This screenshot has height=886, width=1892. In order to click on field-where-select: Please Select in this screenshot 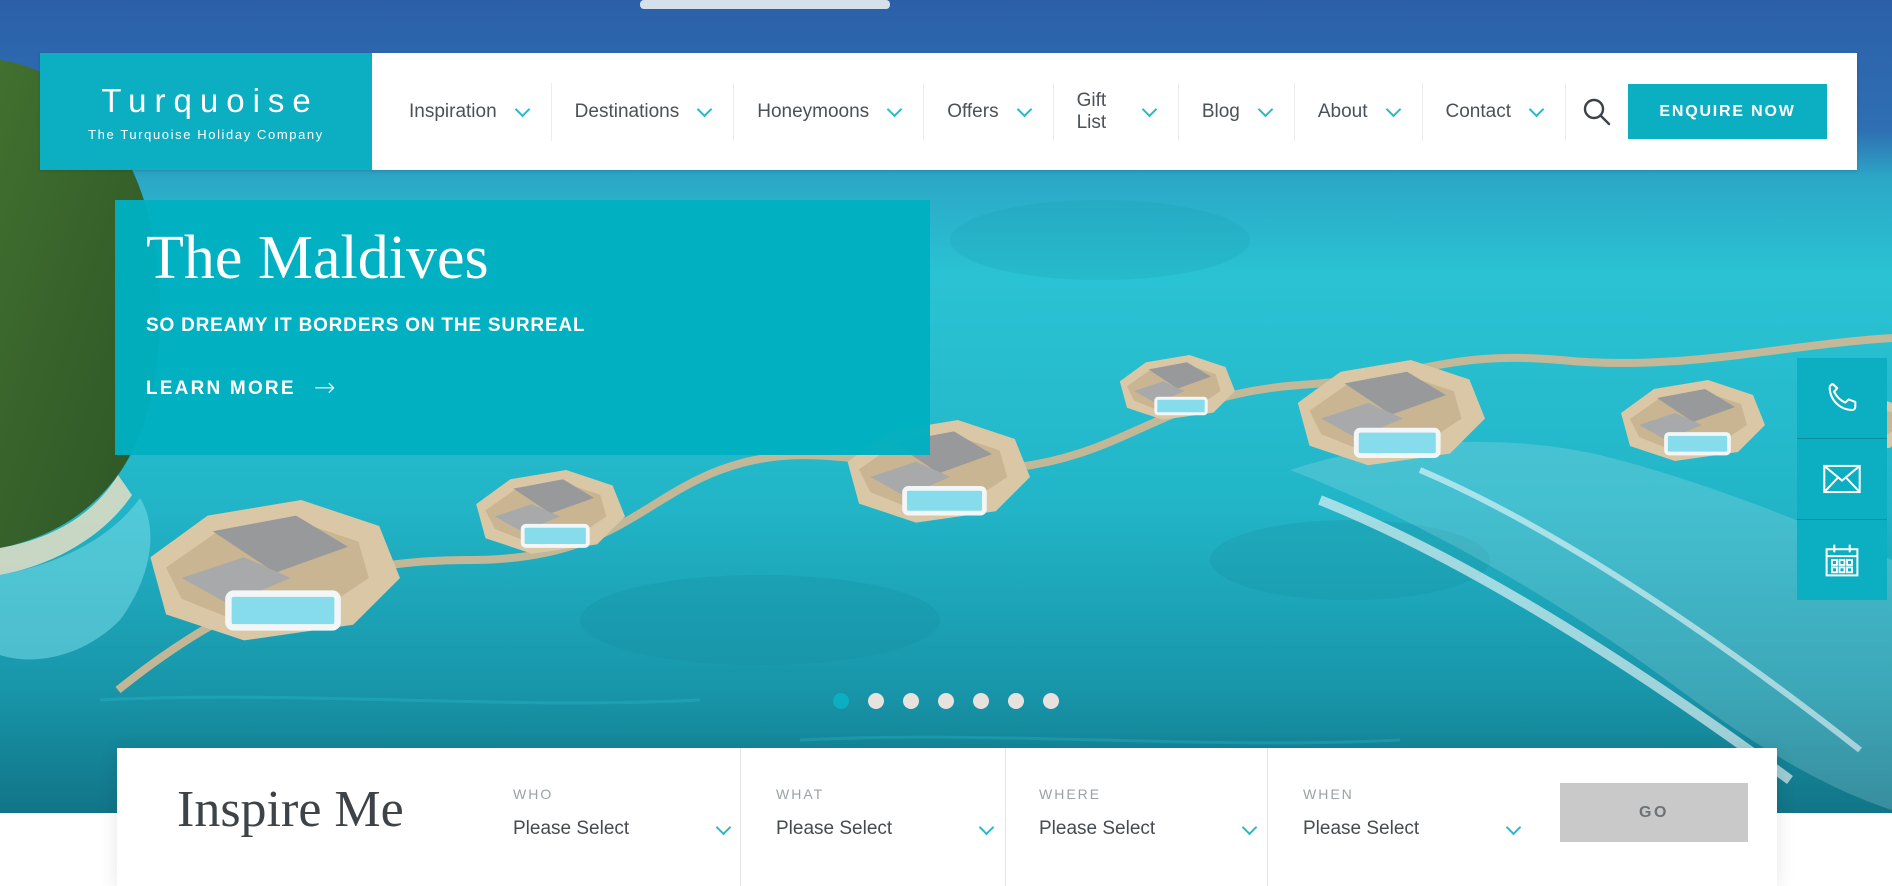, I will do `click(1148, 829)`.